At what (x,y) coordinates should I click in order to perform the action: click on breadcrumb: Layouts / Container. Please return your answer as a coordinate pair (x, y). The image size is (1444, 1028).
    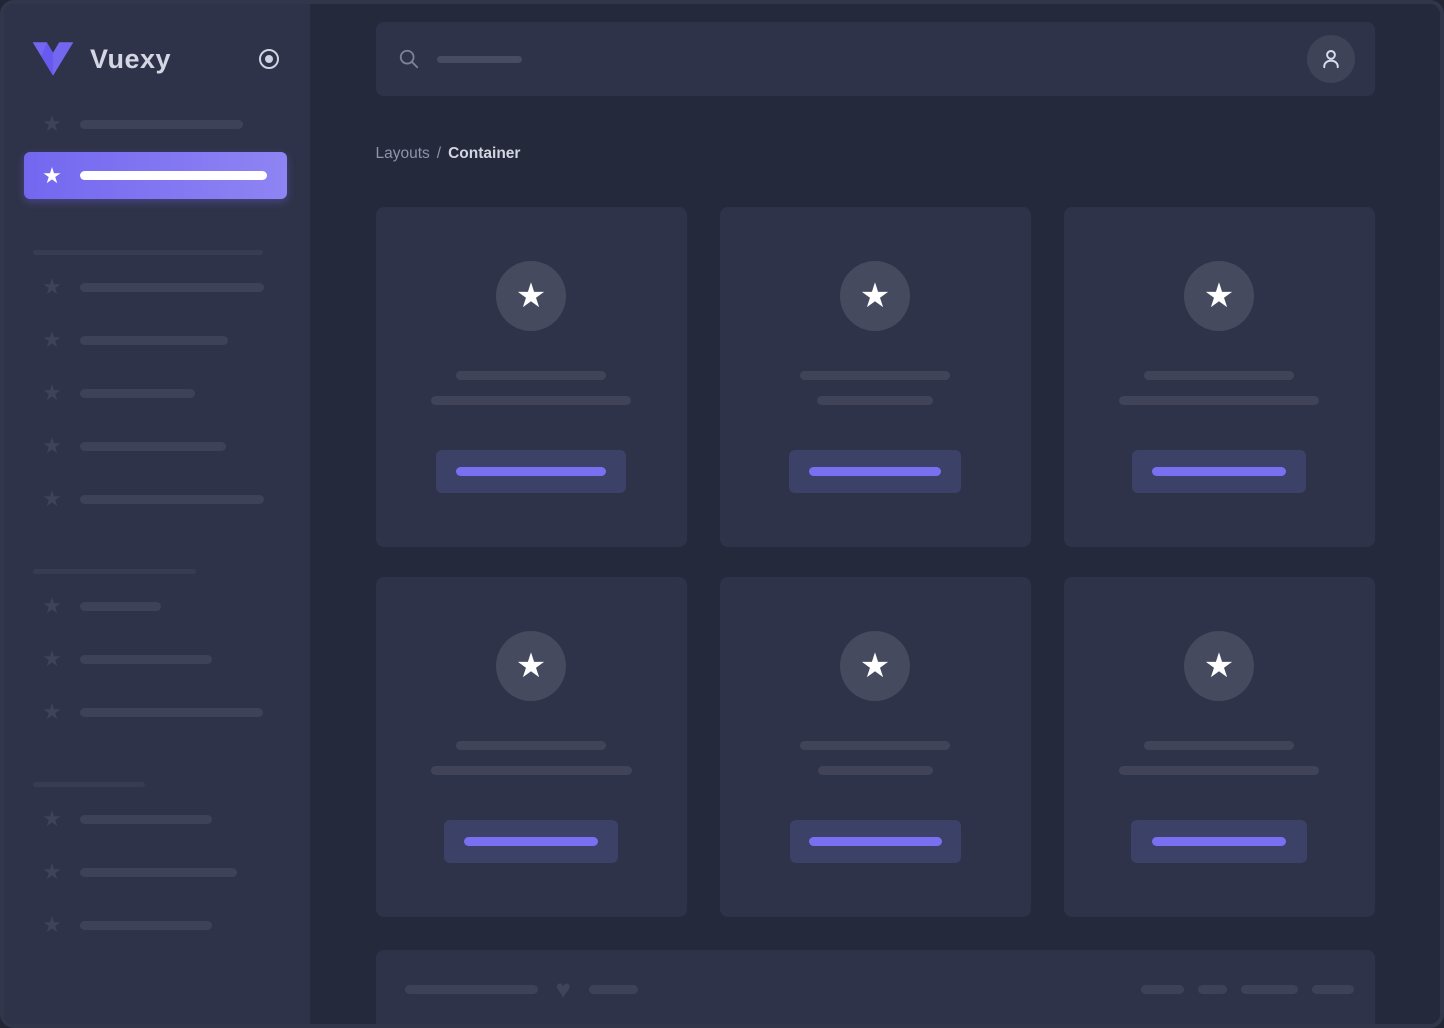
    Looking at the image, I should click on (875, 154).